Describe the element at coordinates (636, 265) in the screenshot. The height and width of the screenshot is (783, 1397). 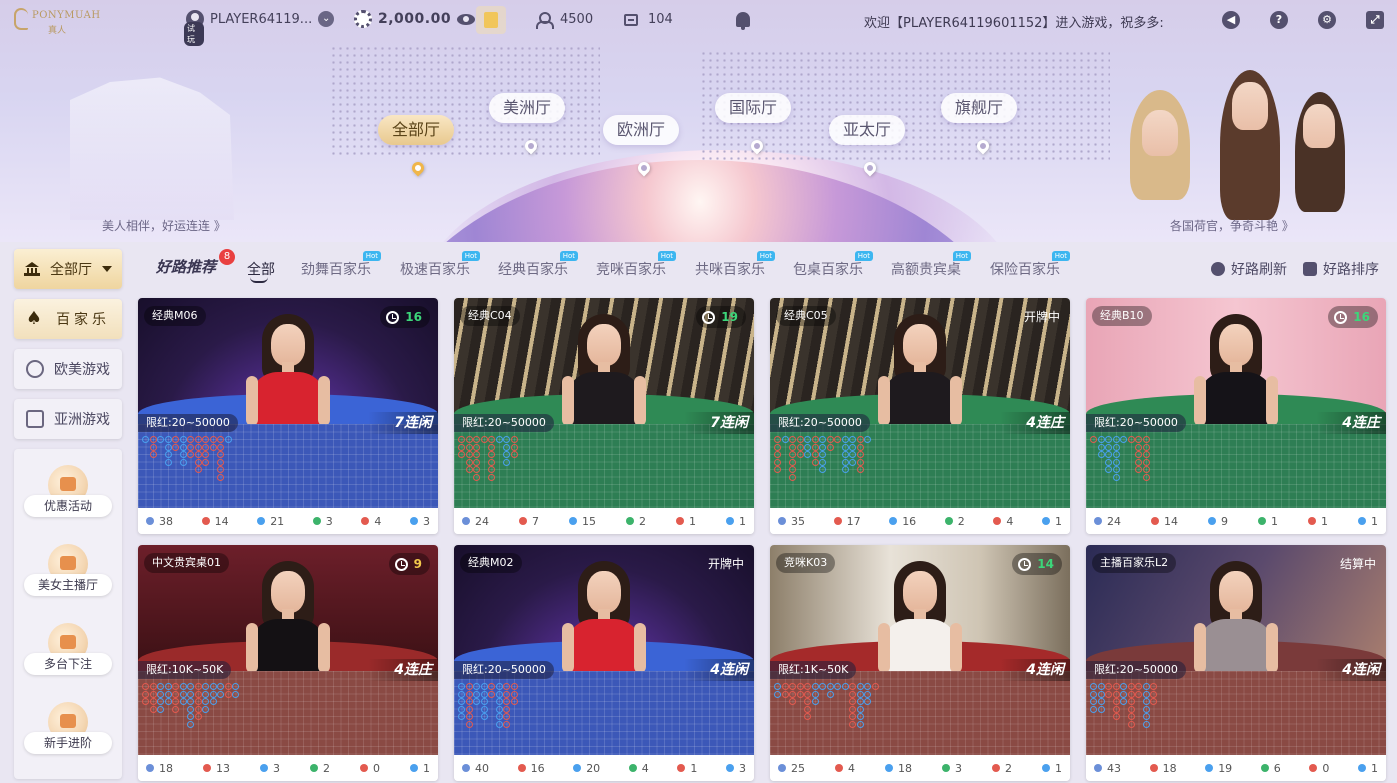
I see `tab-squeeze-baccarat: 竞咪百家乐 Hot` at that location.